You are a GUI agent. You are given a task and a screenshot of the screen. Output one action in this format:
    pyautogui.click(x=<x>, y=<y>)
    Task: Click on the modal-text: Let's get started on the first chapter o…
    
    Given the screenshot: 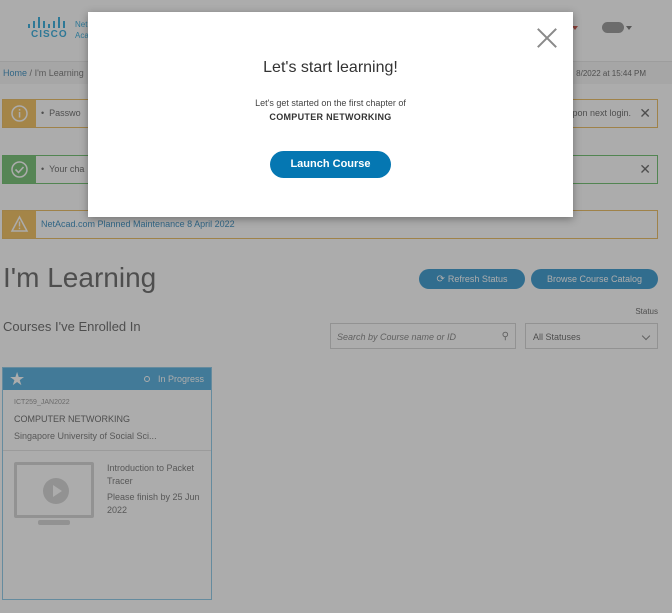 What is the action you would take?
    pyautogui.click(x=330, y=103)
    